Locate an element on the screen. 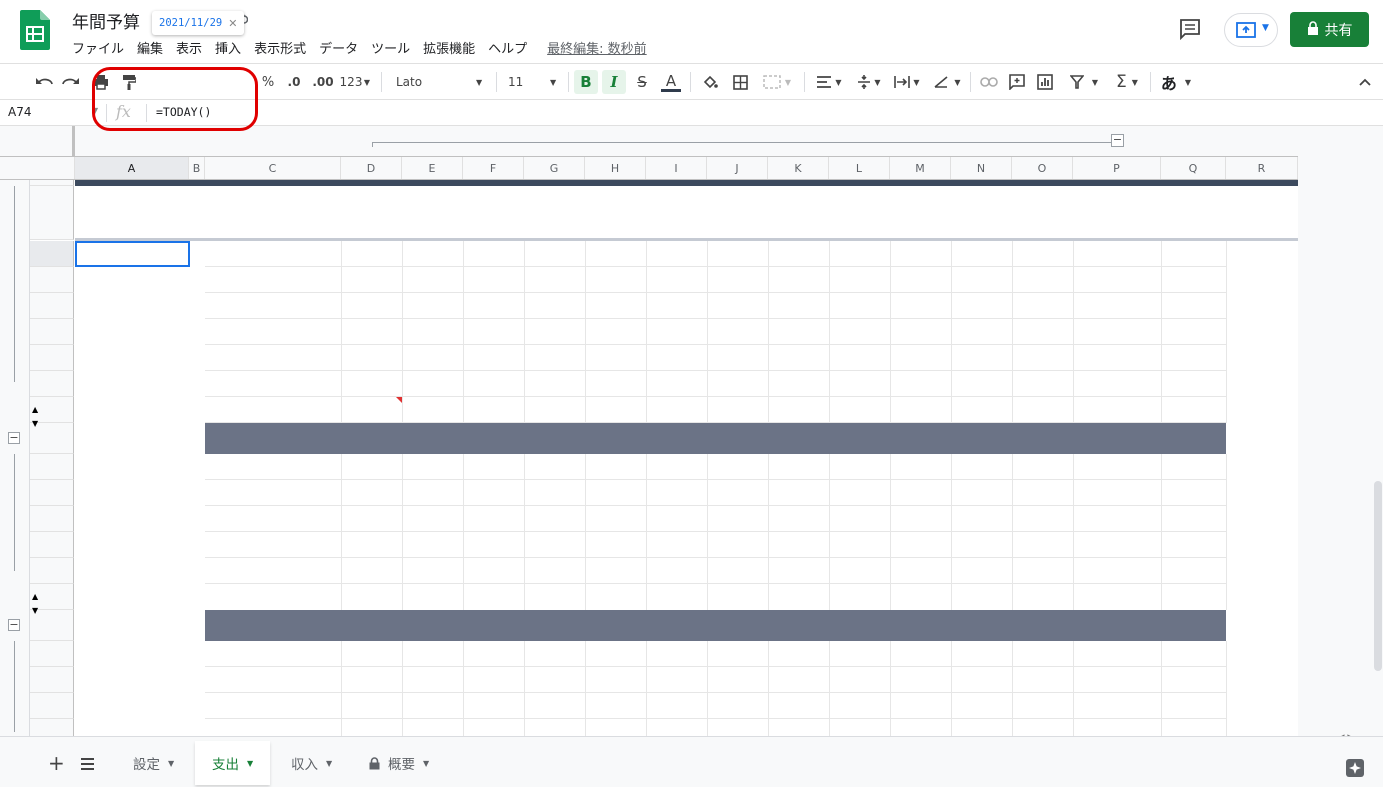 Image resolution: width=1383 pixels, height=787 pixels. column-header-j: J is located at coordinates (737, 168).